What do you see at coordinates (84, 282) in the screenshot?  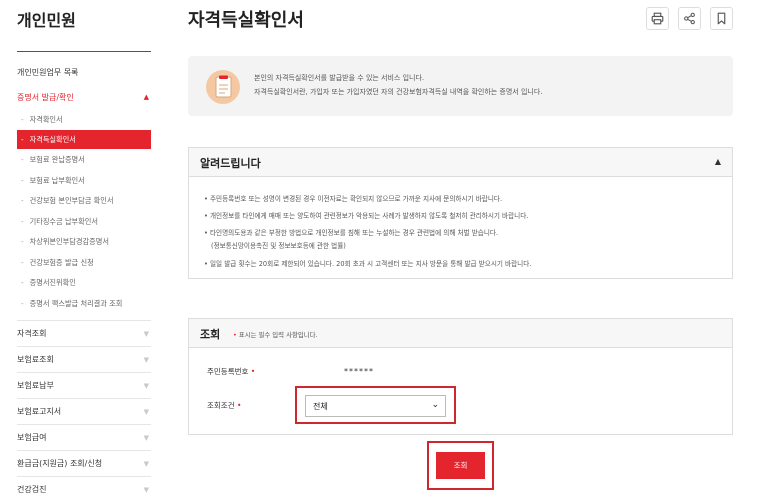 I see `sidebar-item-authenticity-check: - 증명서진위확인` at bounding box center [84, 282].